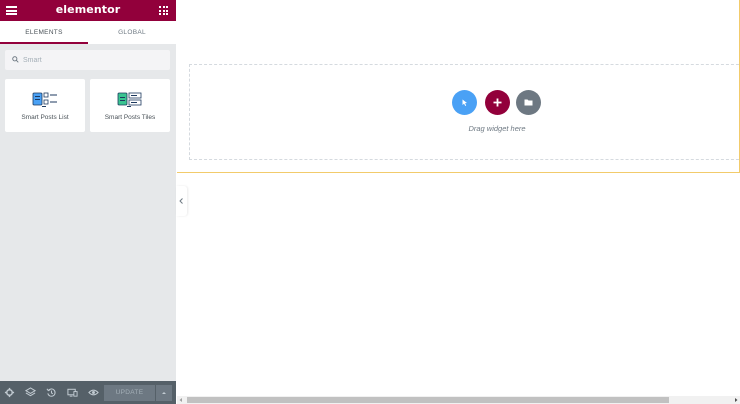 The width and height of the screenshot is (740, 404). I want to click on save-options-button, so click(164, 393).